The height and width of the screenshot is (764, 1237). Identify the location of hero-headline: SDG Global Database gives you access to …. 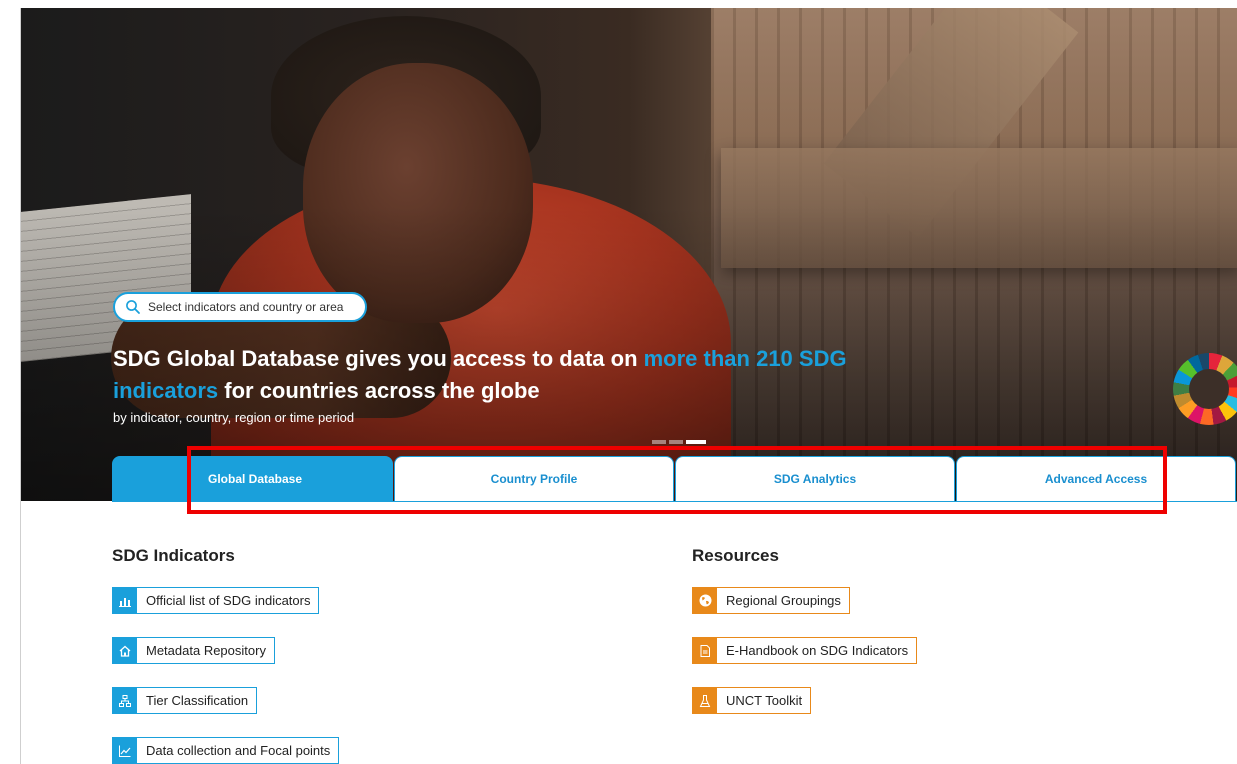
(493, 375).